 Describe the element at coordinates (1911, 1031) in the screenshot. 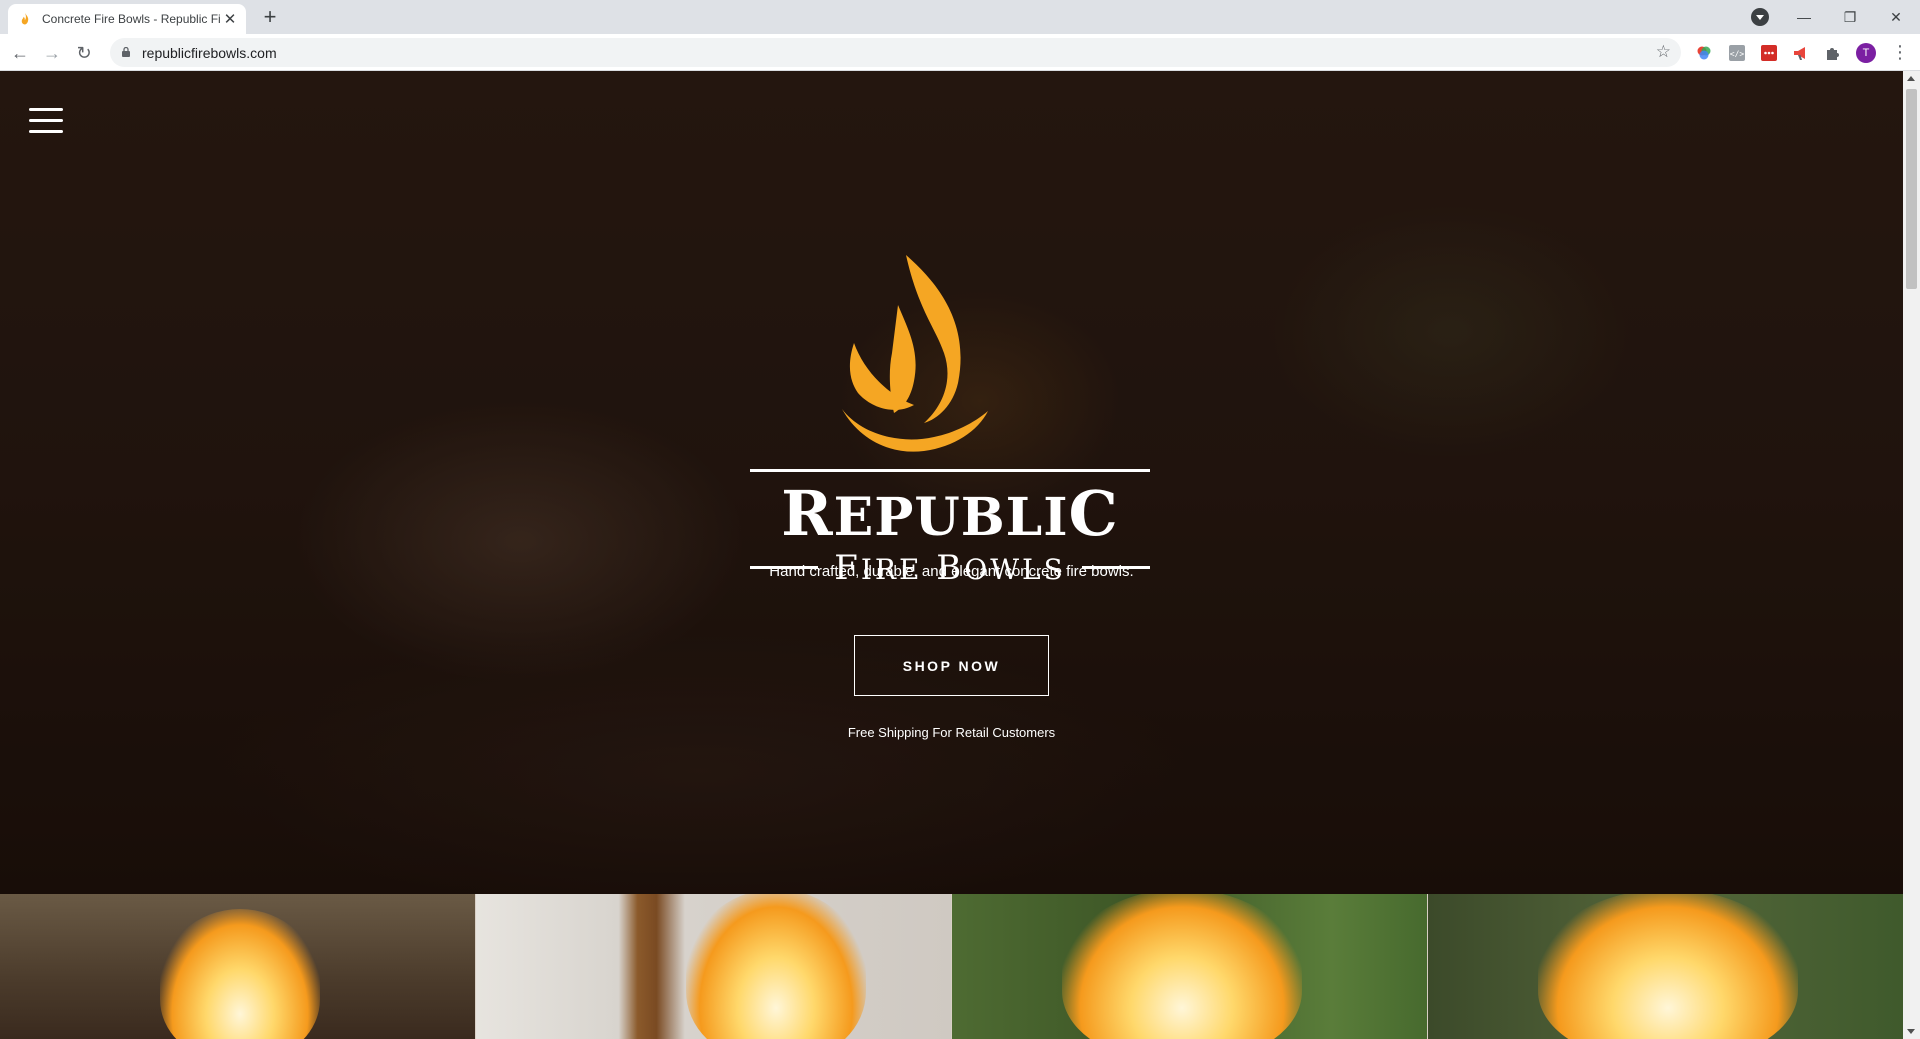

I see `scroll-down-icon` at that location.